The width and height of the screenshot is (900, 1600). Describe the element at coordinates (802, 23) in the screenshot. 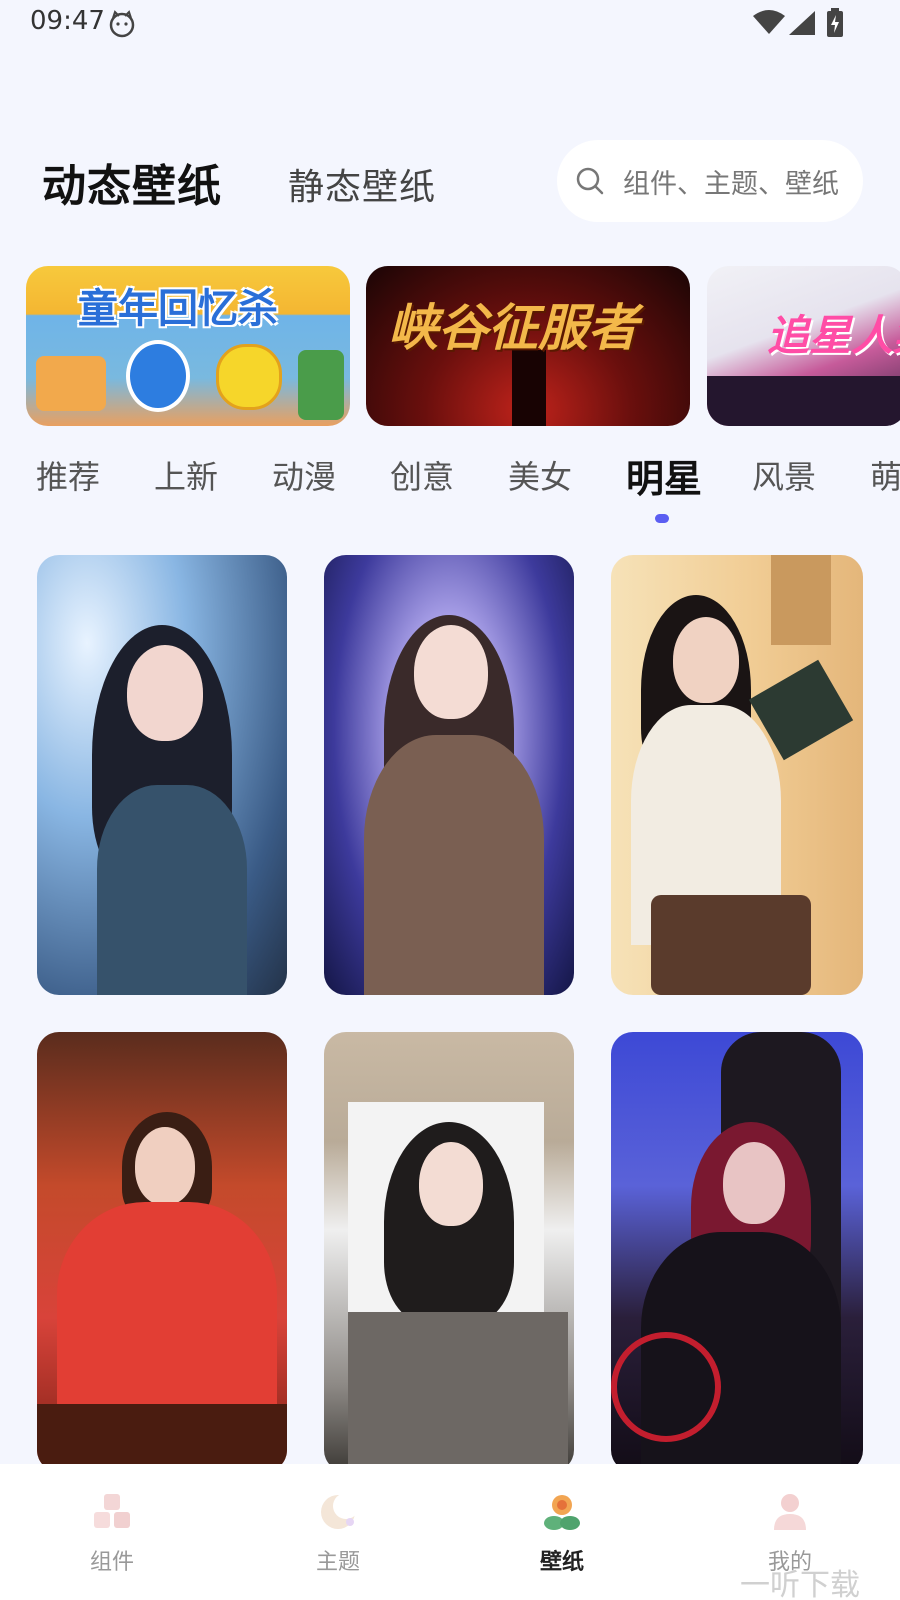

I see `signal-icon` at that location.